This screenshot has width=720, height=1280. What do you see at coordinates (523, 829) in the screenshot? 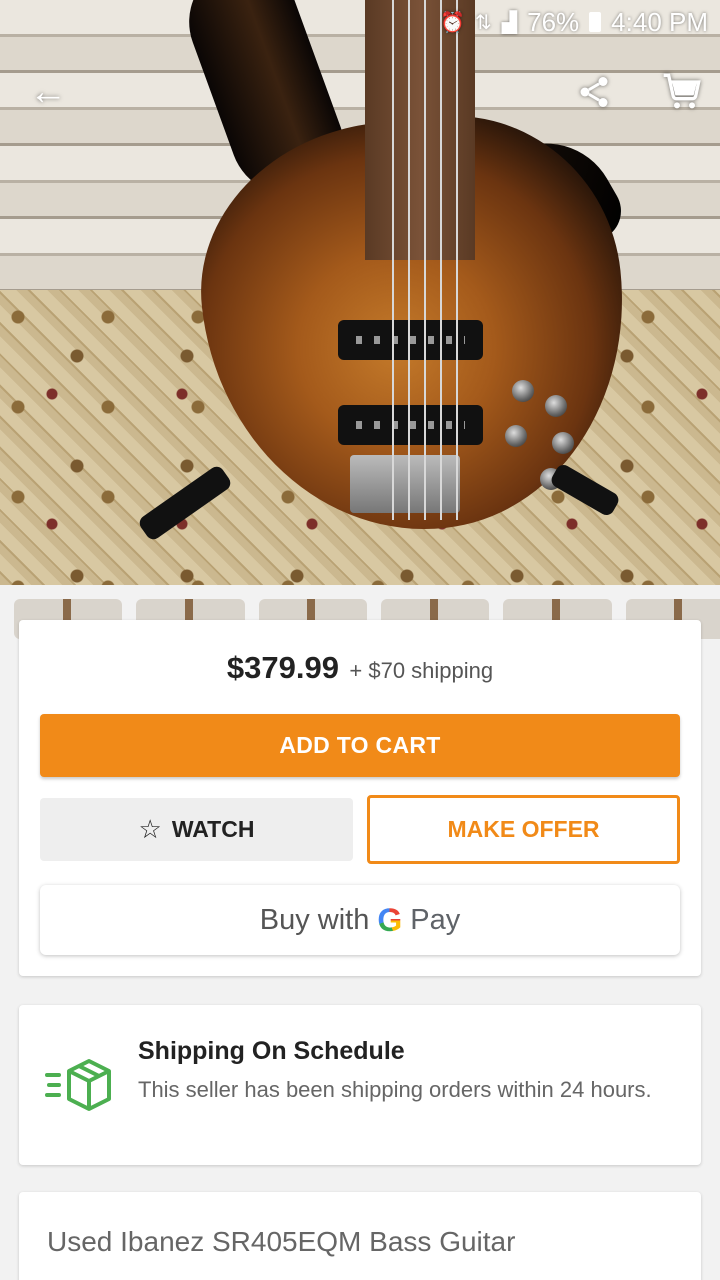
I see `make-offer-button: MAKE OFFER` at bounding box center [523, 829].